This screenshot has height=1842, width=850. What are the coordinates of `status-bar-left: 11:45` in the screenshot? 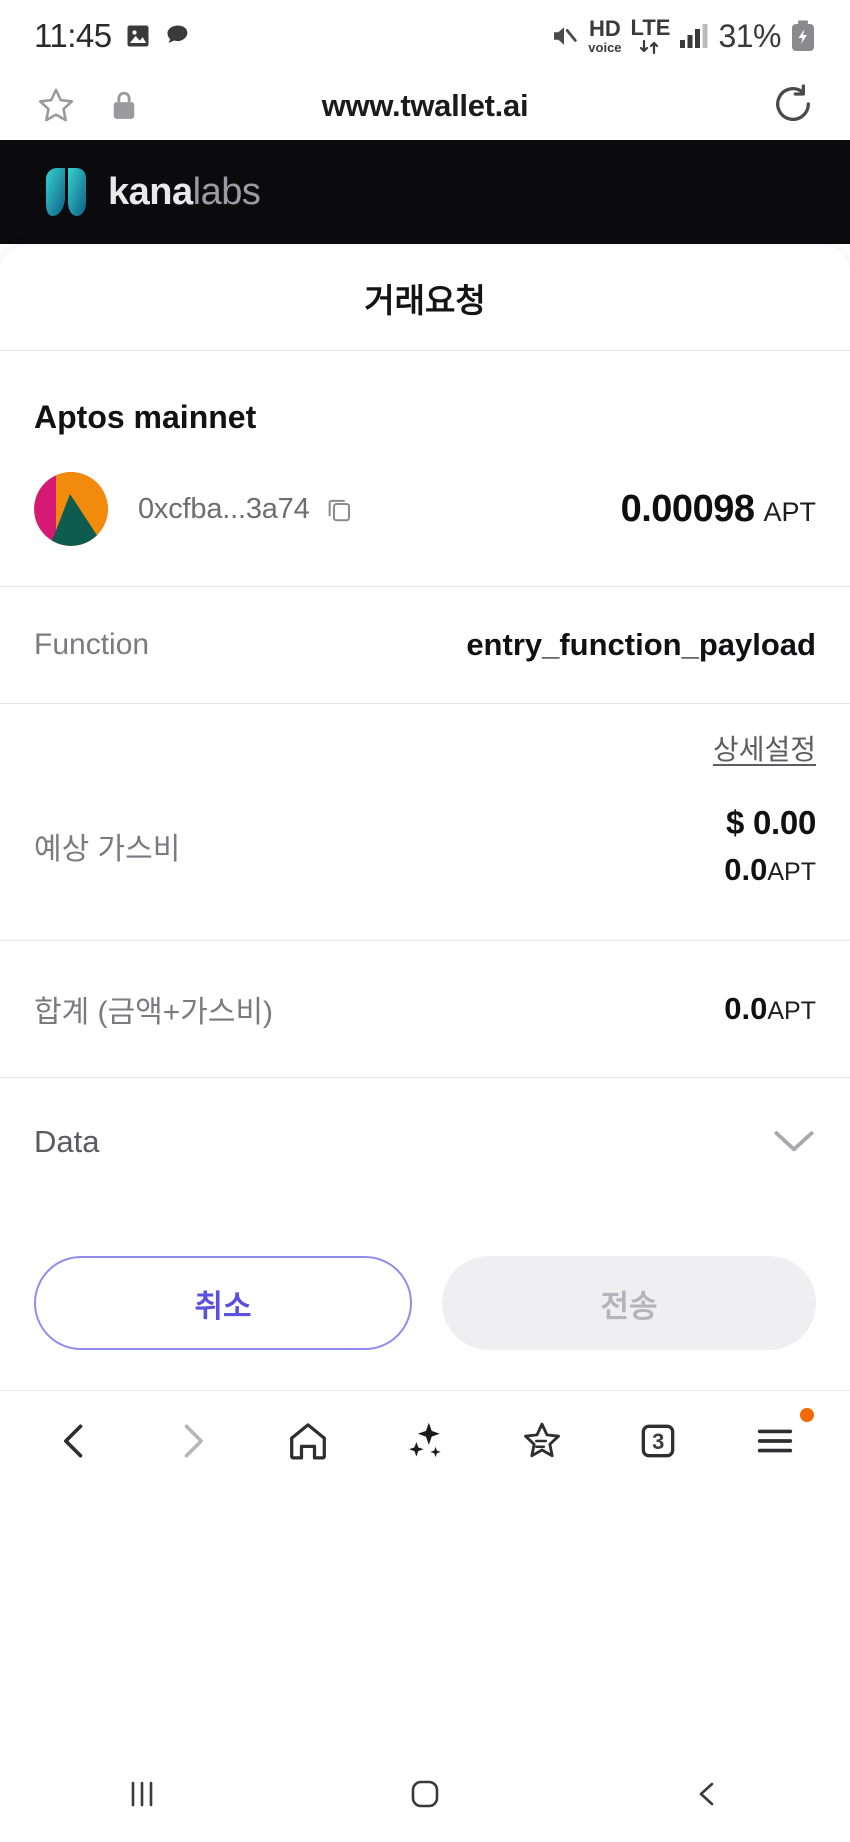 It's located at (113, 36).